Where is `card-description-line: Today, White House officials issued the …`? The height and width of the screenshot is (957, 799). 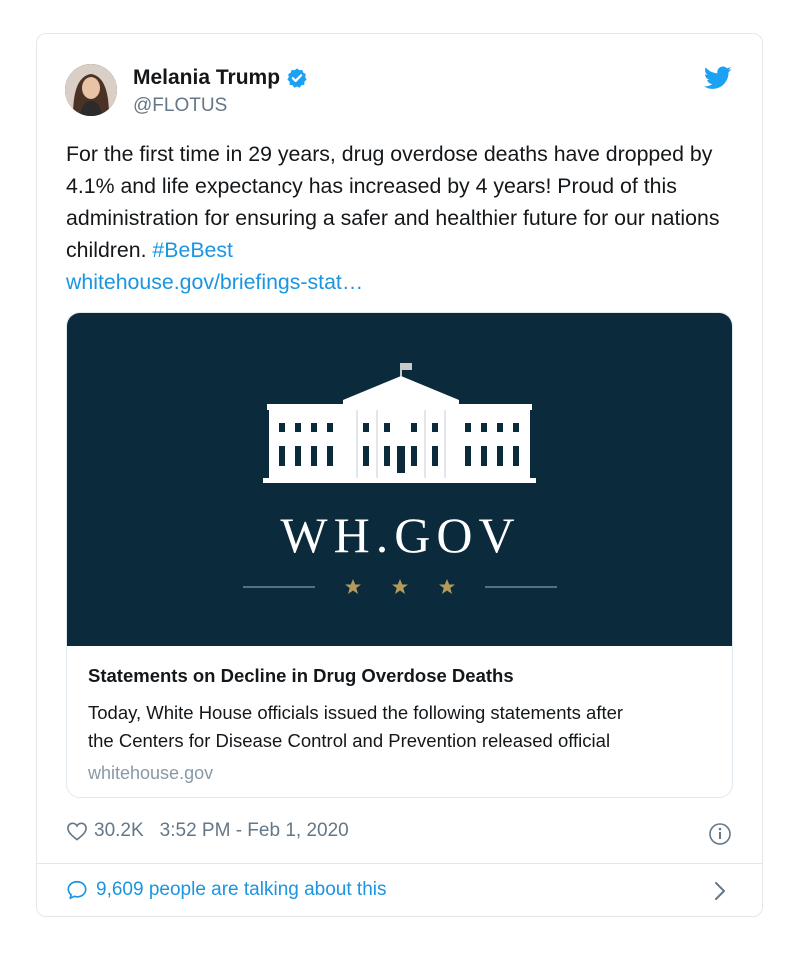
card-description-line: Today, White House officials issued the … is located at coordinates (356, 712).